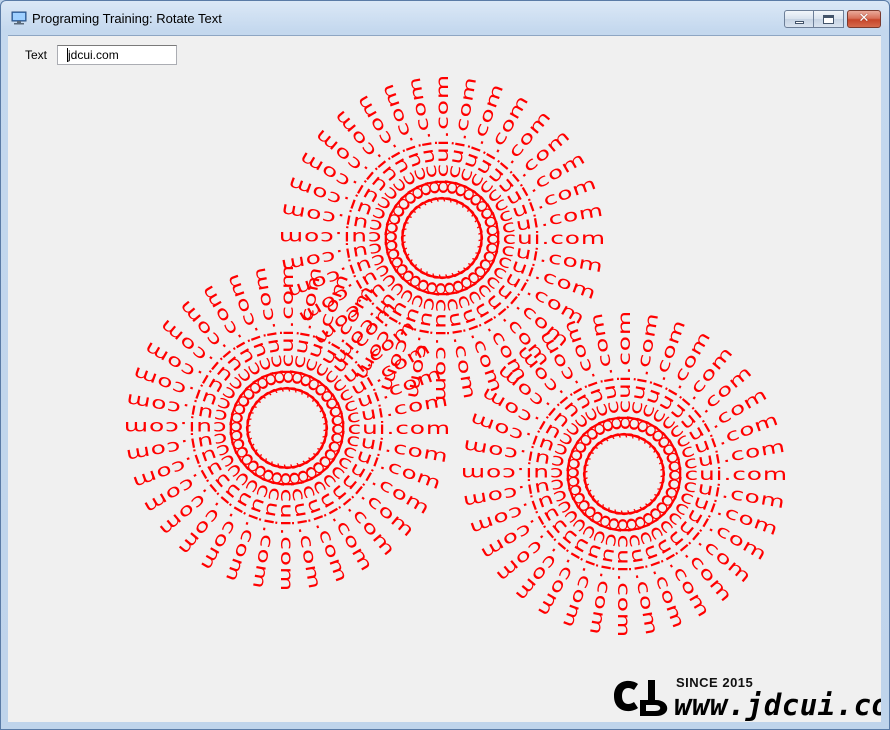 The image size is (890, 730). I want to click on title-bar: Programing Training: Rotate Text ✕, so click(445, 18).